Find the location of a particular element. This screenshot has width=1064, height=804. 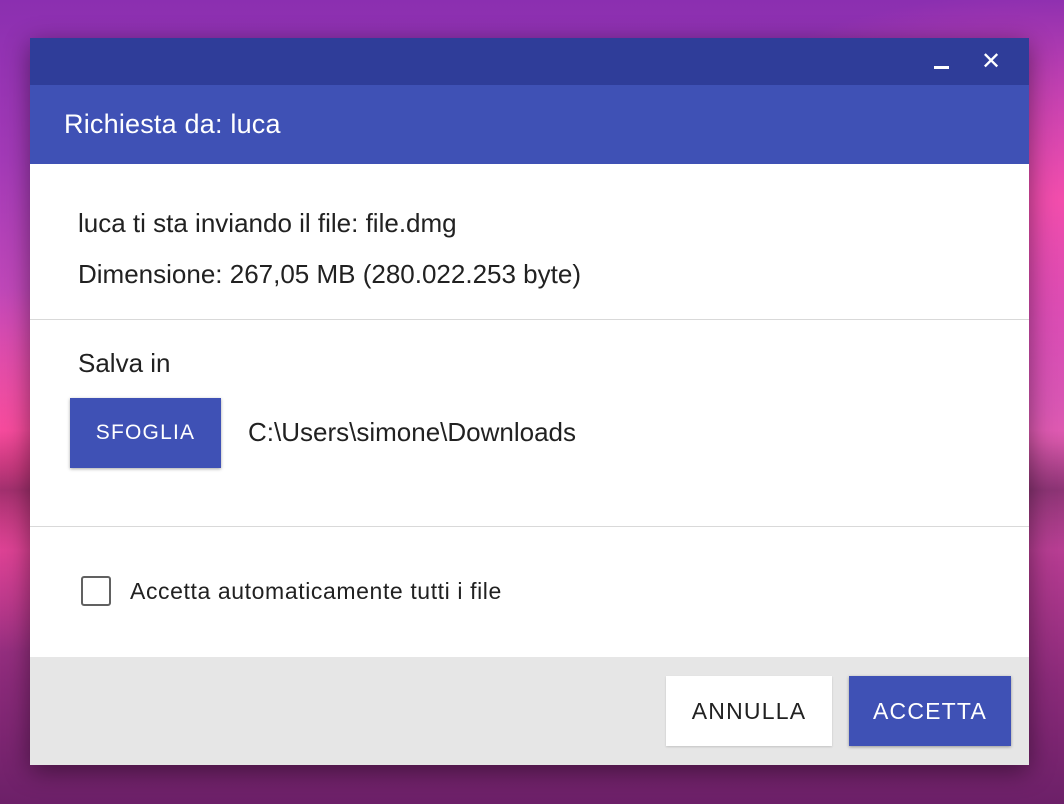

dialog-footer: ANNULLA ACCETTA is located at coordinates (529, 711).